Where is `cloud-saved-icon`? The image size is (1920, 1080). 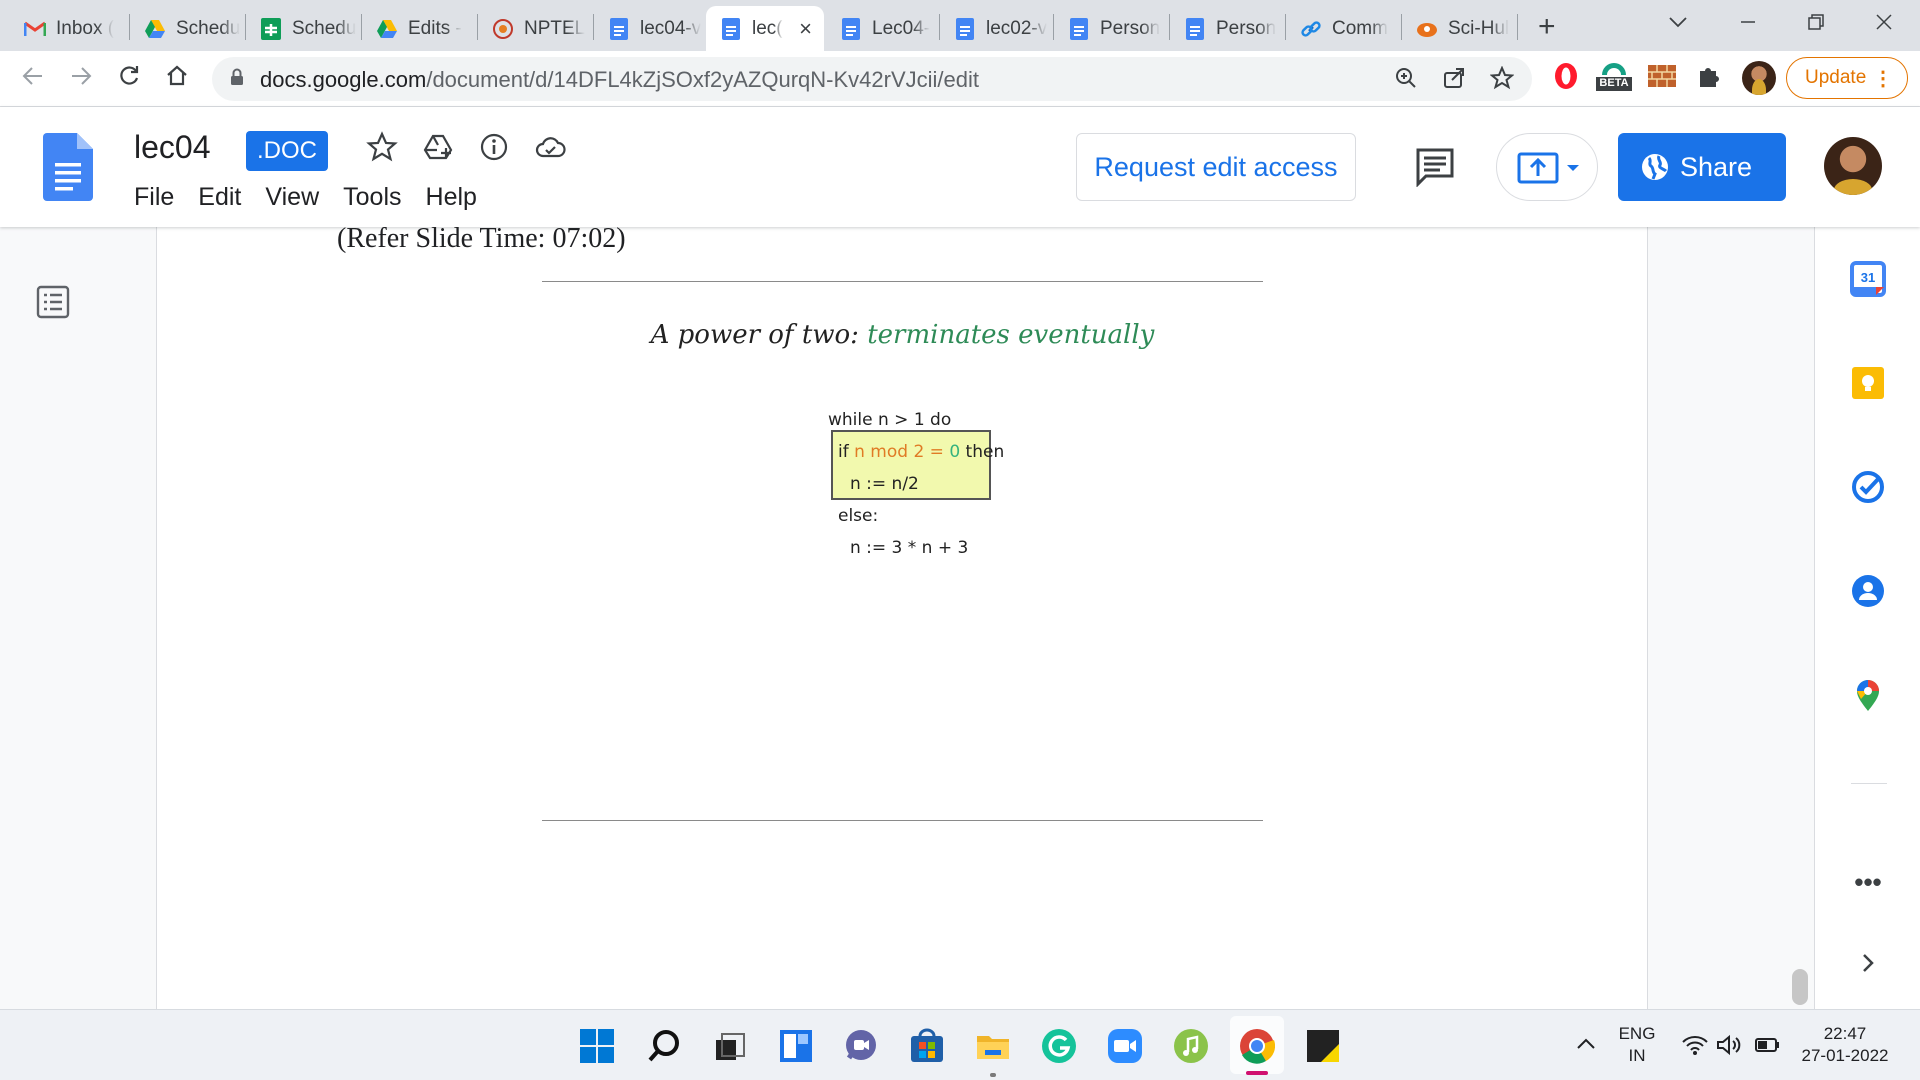 cloud-saved-icon is located at coordinates (550, 147).